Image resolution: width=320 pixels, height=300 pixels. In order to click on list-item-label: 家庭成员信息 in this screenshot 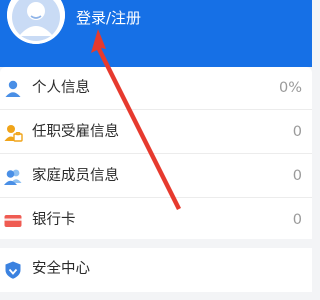, I will do `click(75, 176)`.